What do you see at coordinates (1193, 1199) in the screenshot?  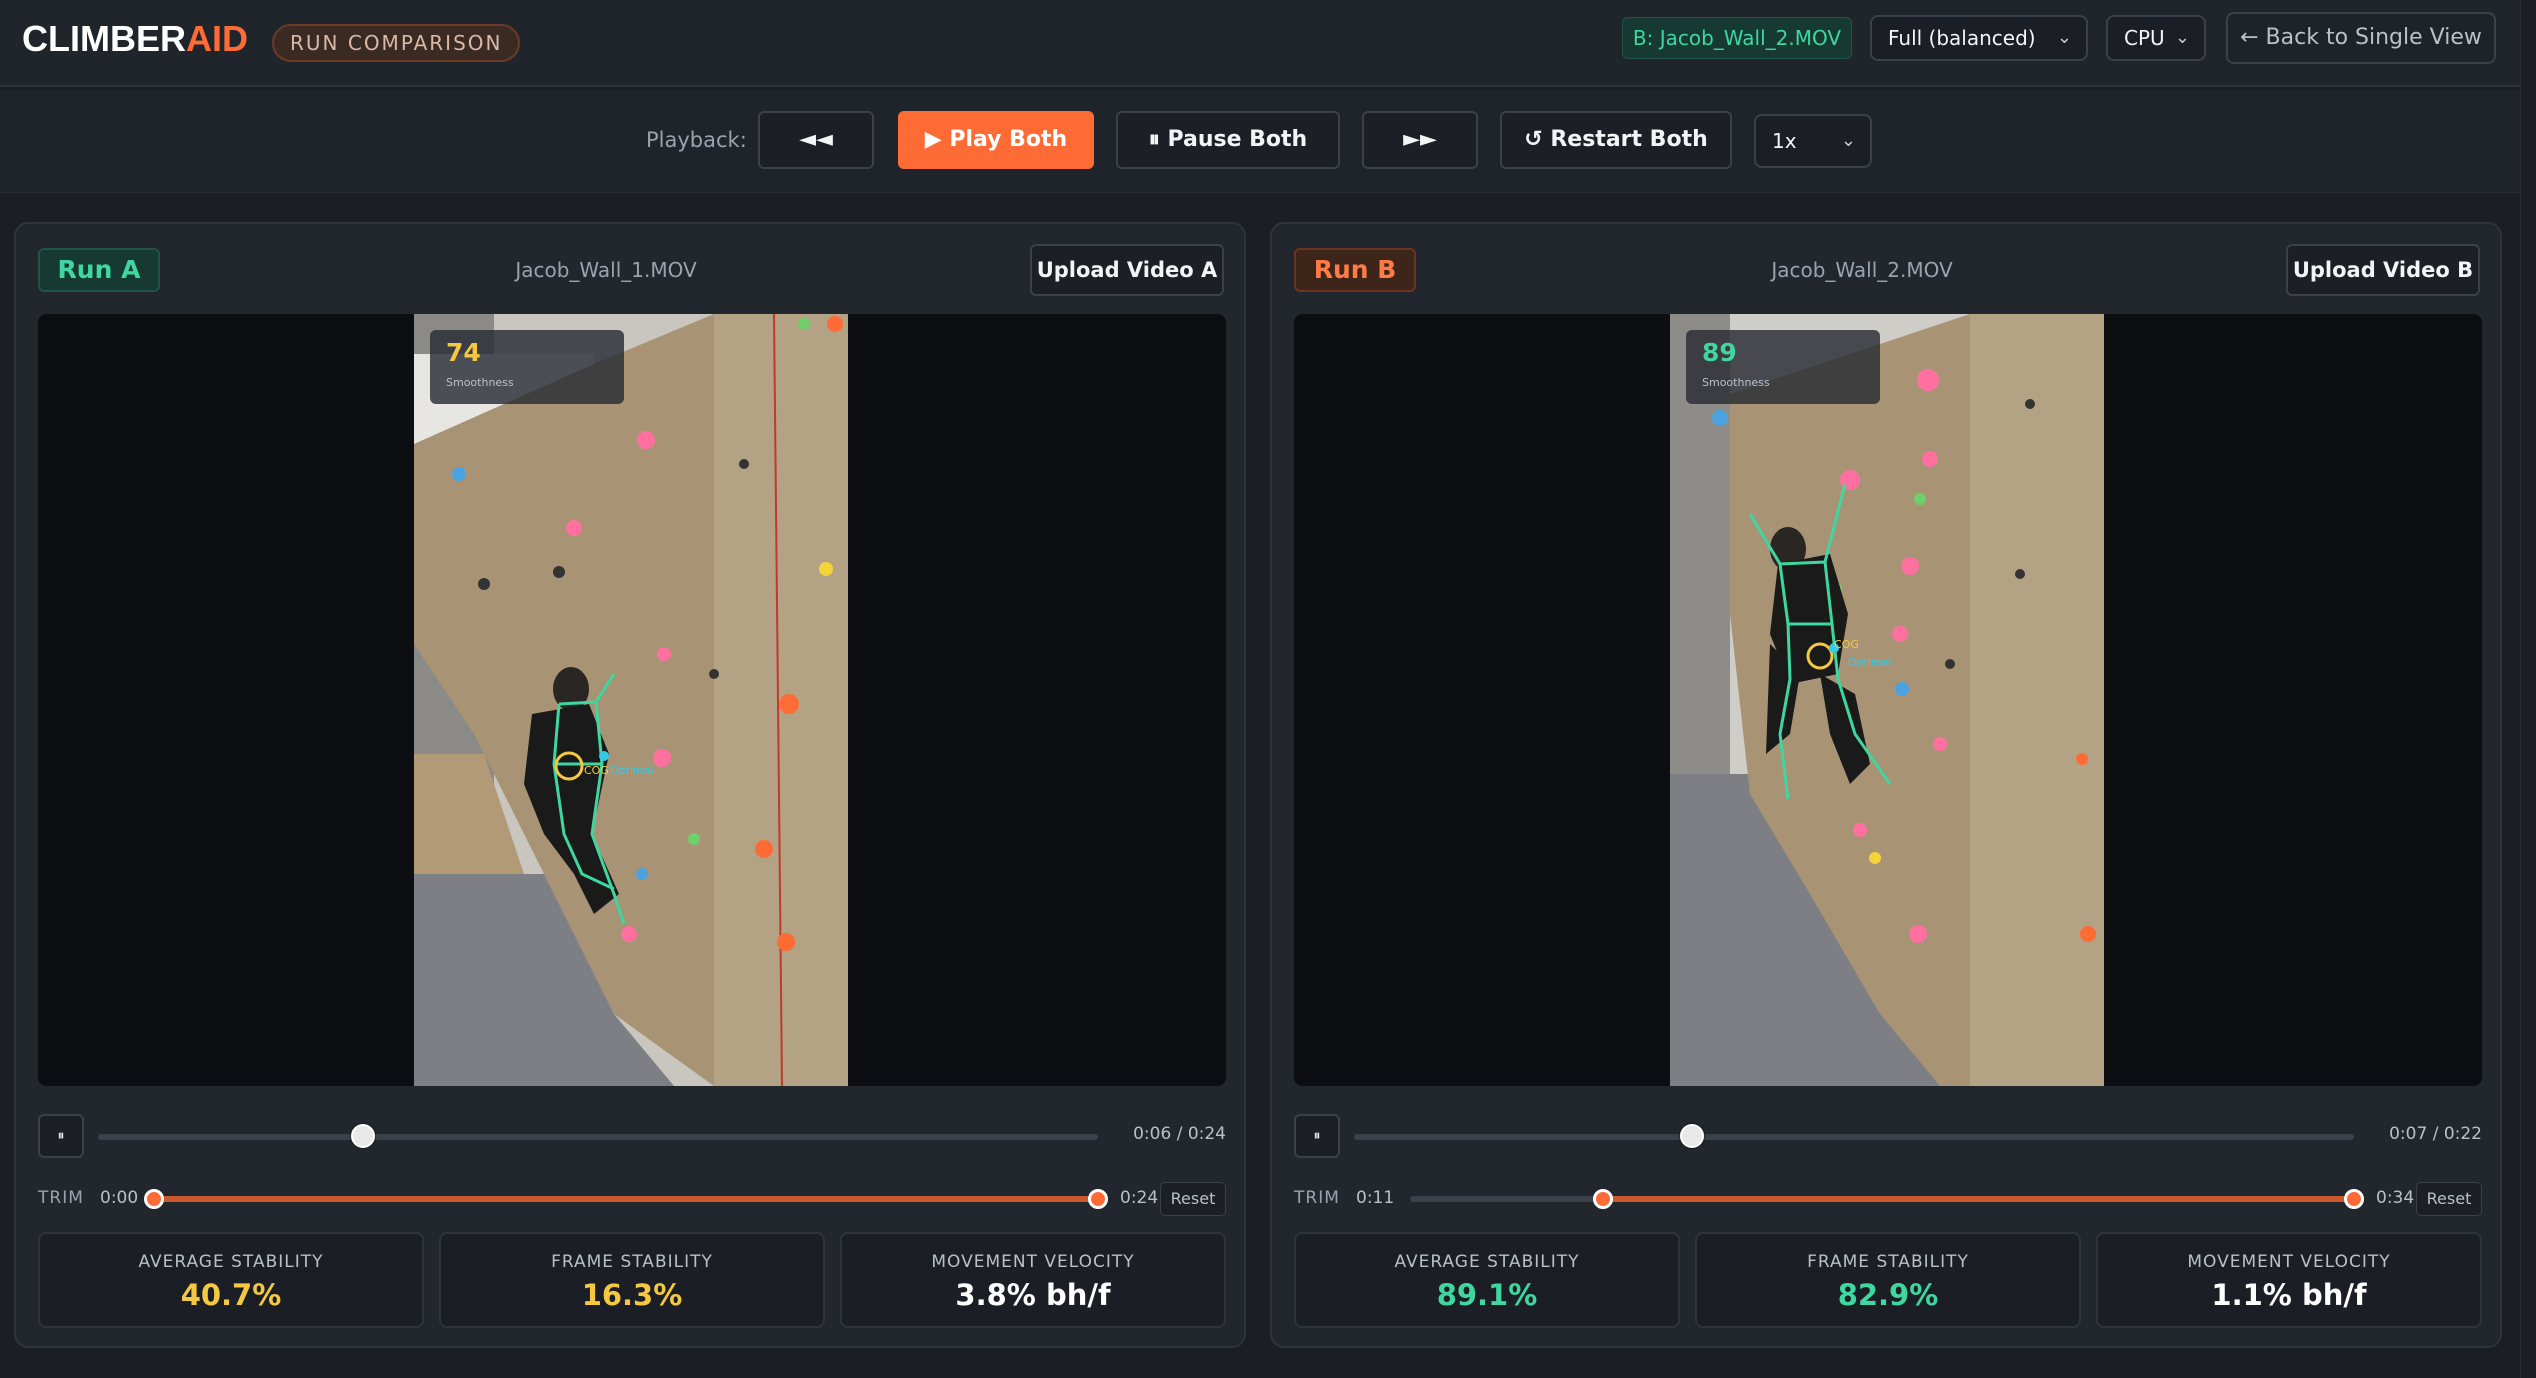 I see `run-a-reset-button: Reset` at bounding box center [1193, 1199].